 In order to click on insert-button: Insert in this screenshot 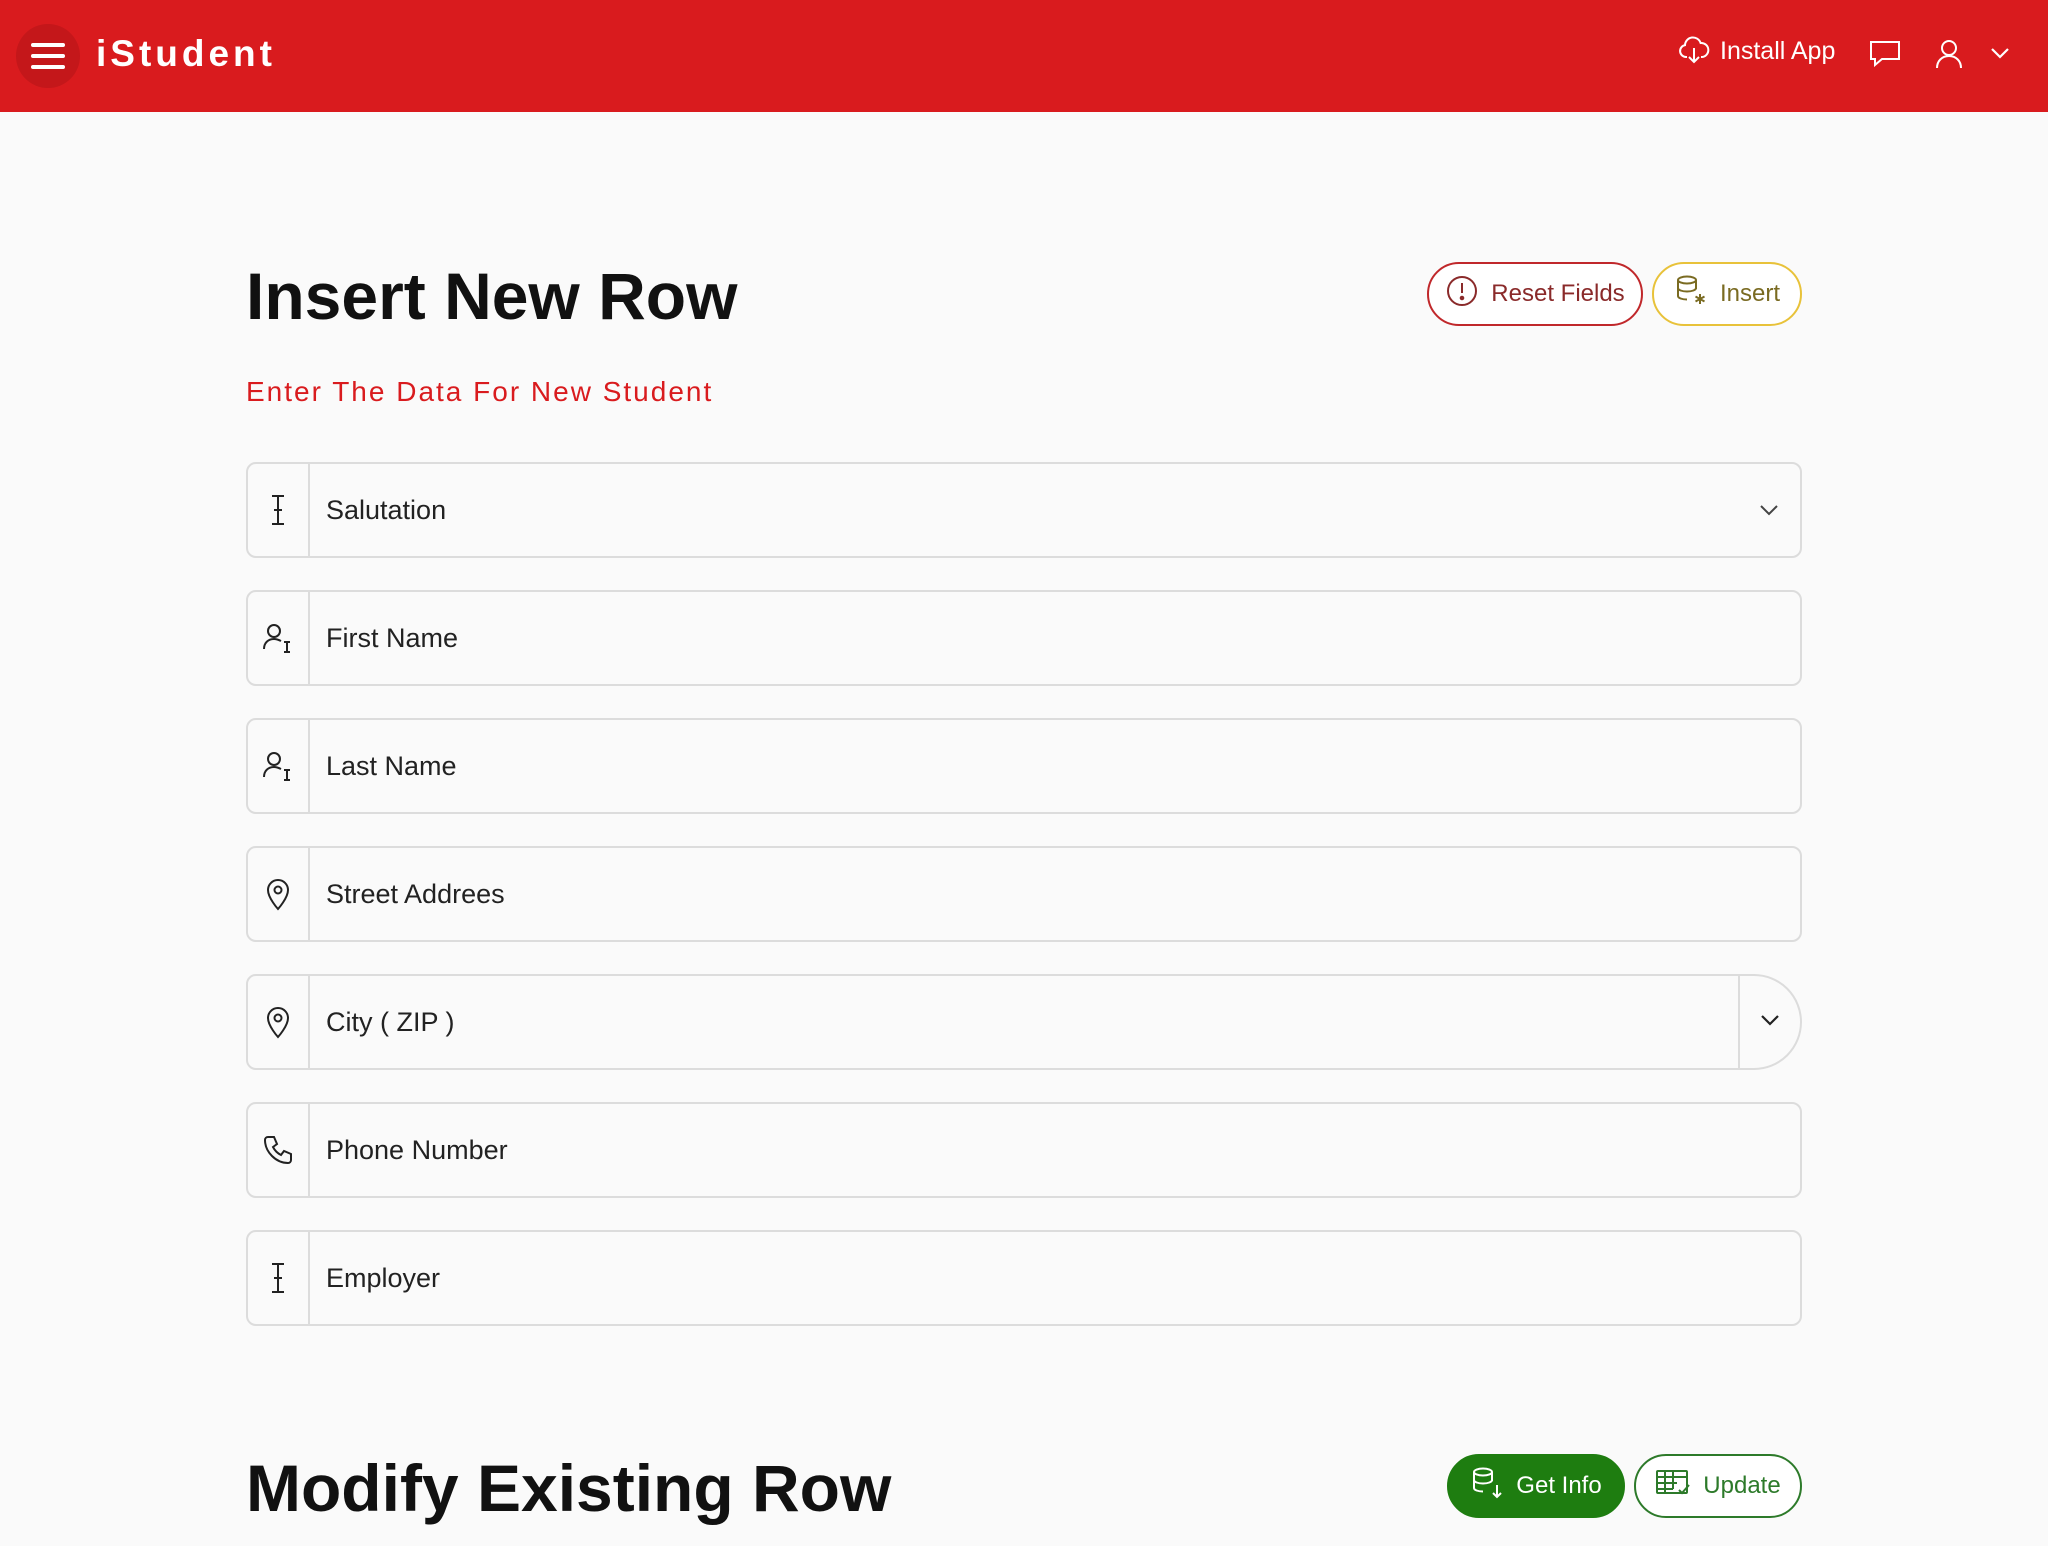, I will do `click(1727, 294)`.